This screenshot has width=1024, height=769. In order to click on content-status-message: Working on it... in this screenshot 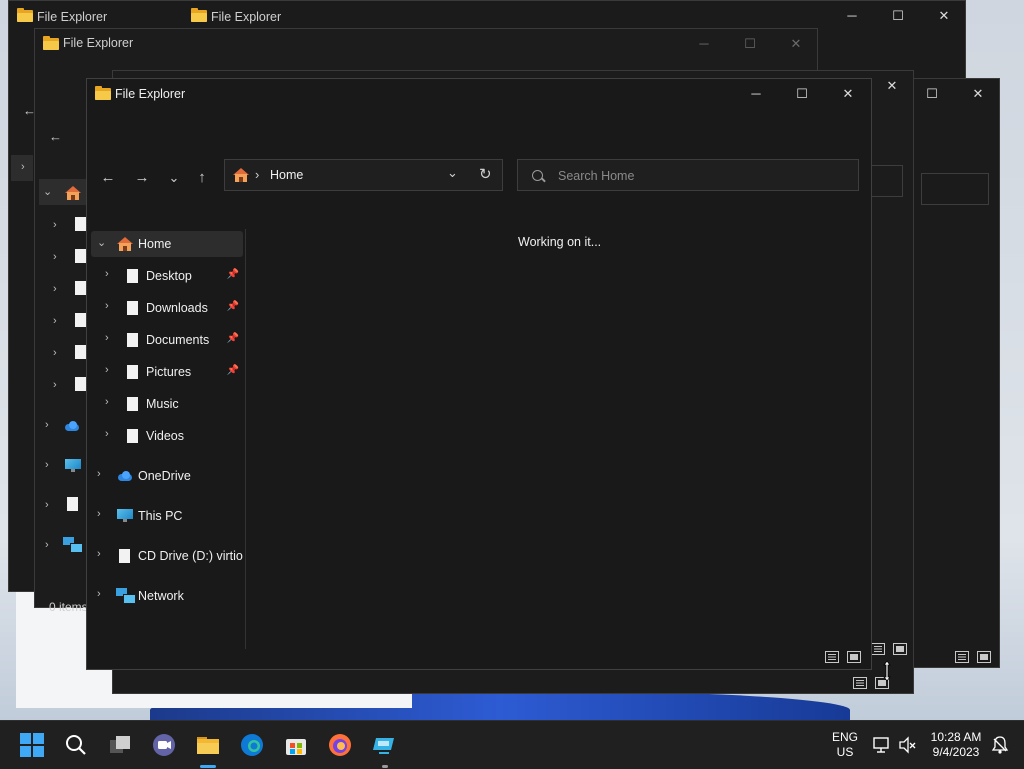, I will do `click(560, 242)`.